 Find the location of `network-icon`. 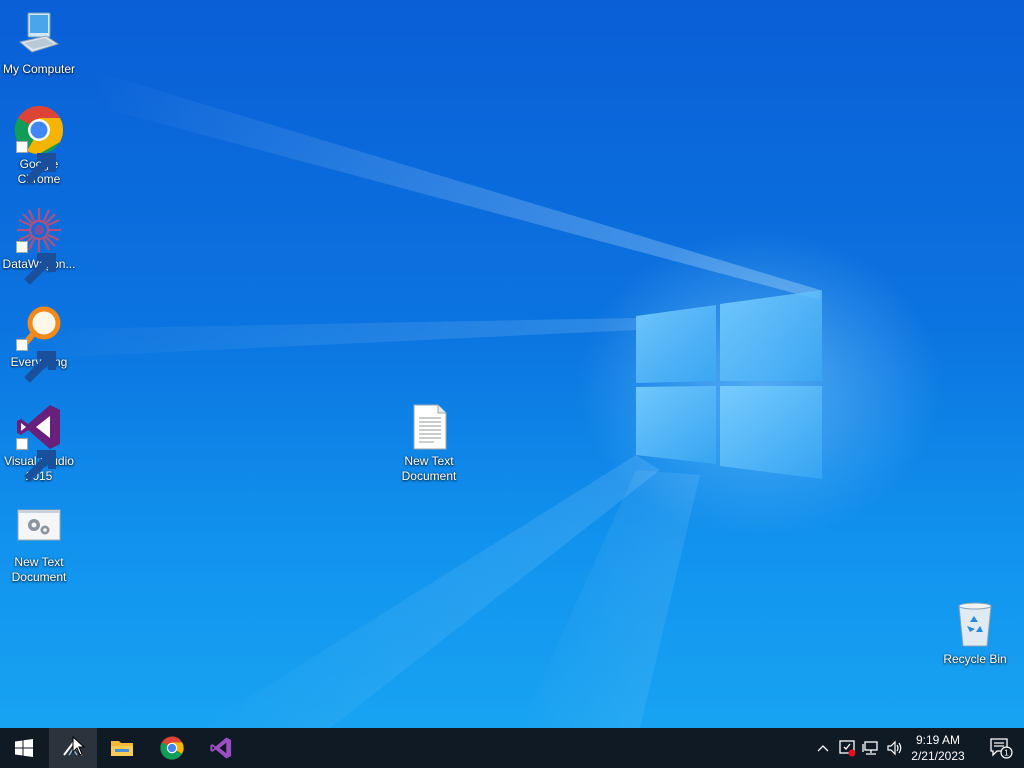

network-icon is located at coordinates (870, 748).